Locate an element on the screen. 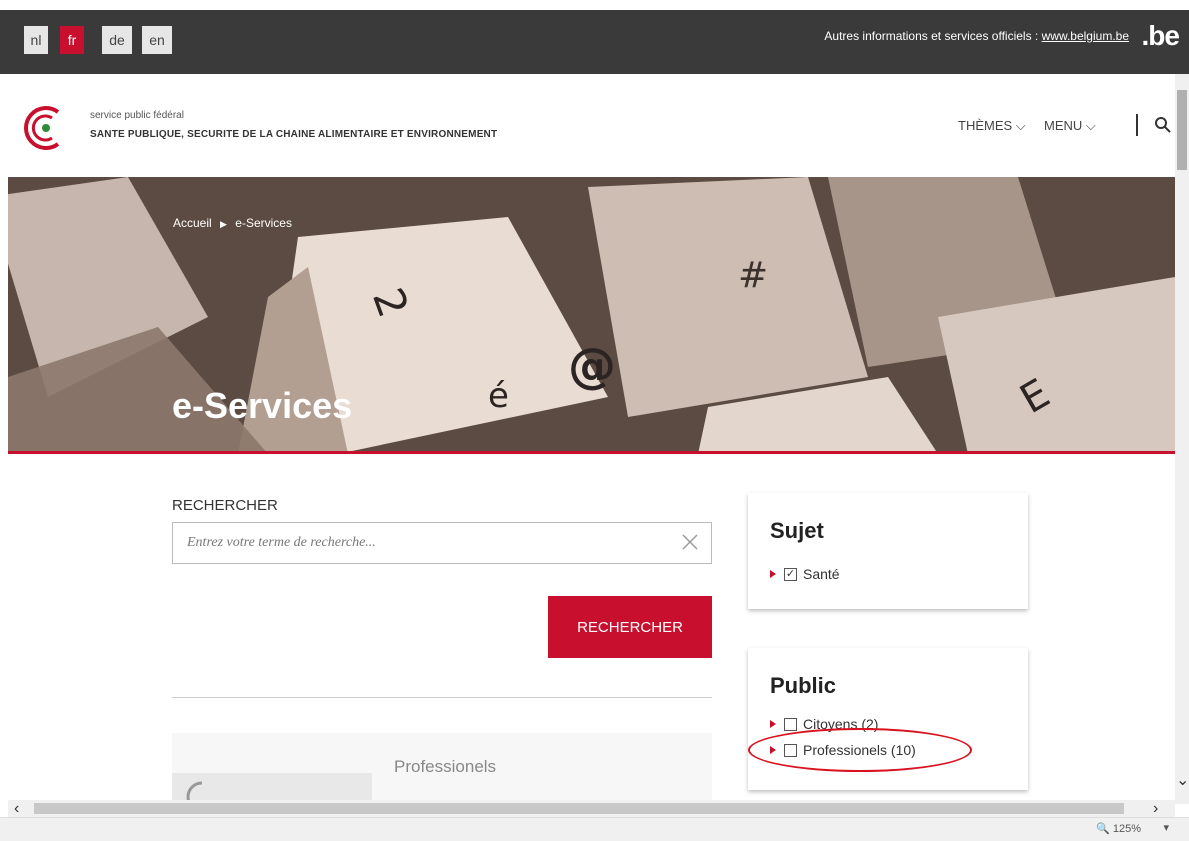 This screenshot has height=841, width=1189. scroll-left-icon: ‹ is located at coordinates (16, 809).